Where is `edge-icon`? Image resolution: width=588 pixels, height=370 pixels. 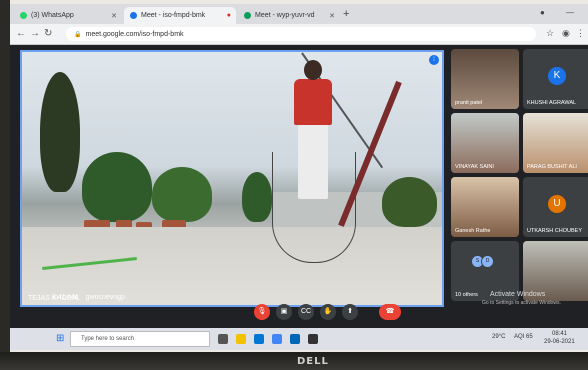
edge-icon is located at coordinates (259, 339).